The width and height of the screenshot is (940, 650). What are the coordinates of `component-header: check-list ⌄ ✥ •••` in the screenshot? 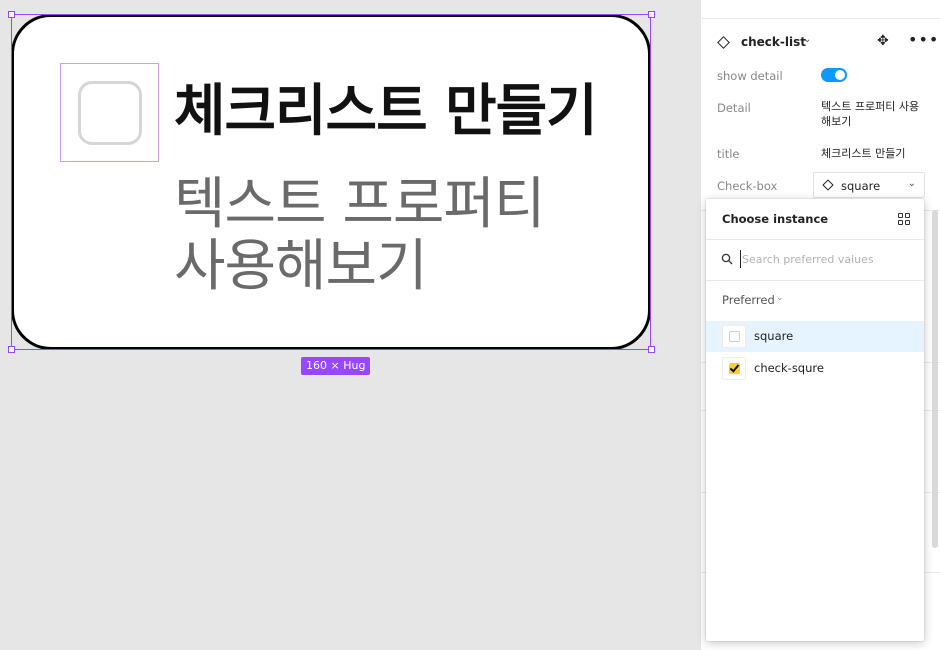 It's located at (827, 41).